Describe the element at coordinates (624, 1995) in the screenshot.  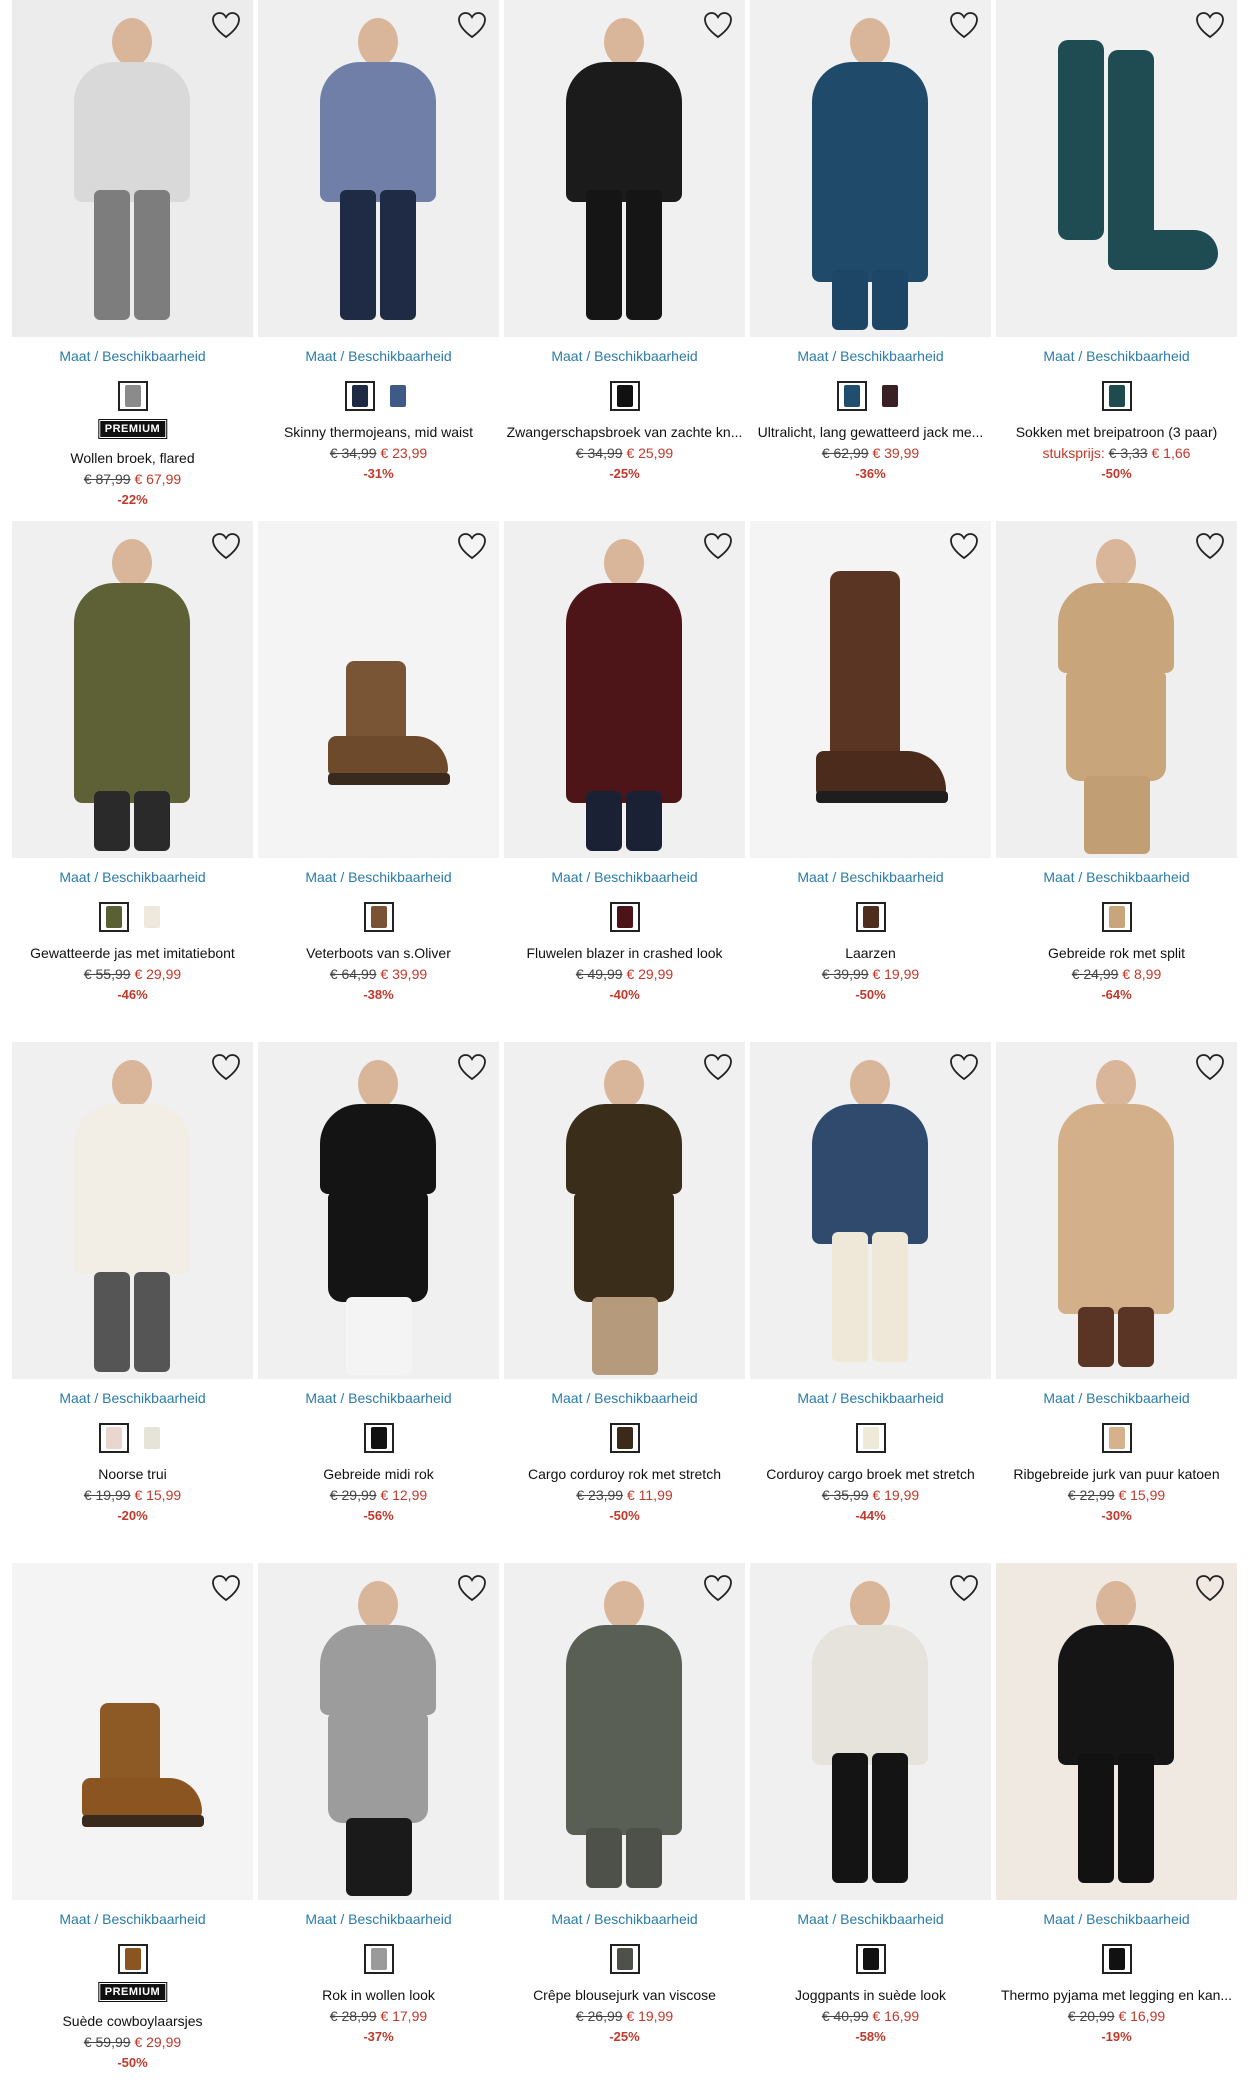
I see `product-name: Crêpe blousejurk van viscose` at that location.